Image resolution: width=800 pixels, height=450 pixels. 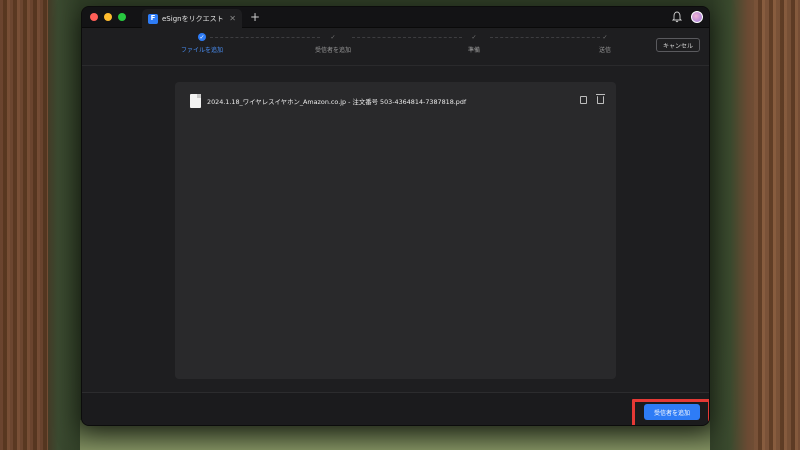 I want to click on zoom-window-button, so click(x=122, y=17).